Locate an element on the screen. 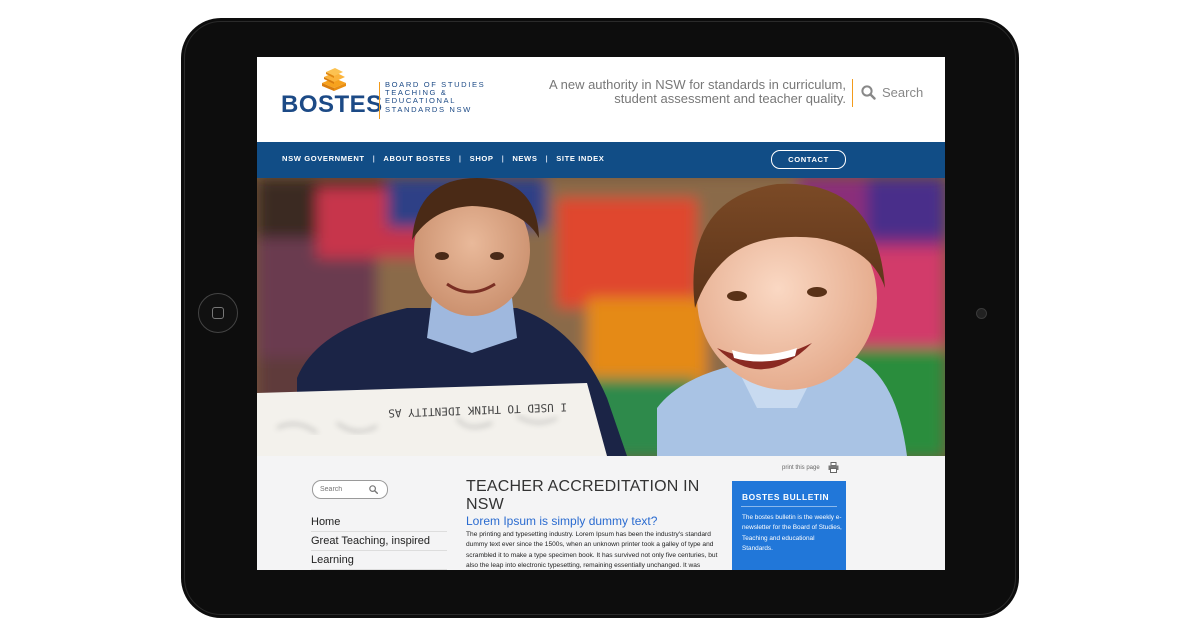 This screenshot has height=618, width=1200. article-subtitle: Lorem Ipsum is simply dummy text? is located at coordinates (592, 521).